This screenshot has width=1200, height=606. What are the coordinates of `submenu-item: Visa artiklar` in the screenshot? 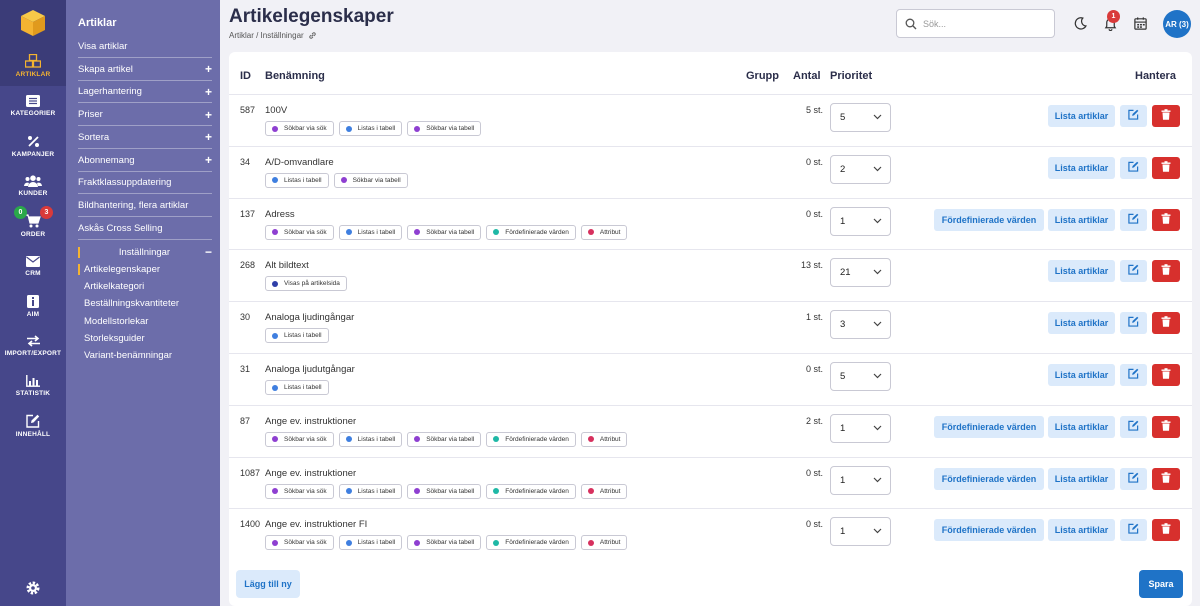 It's located at (145, 47).